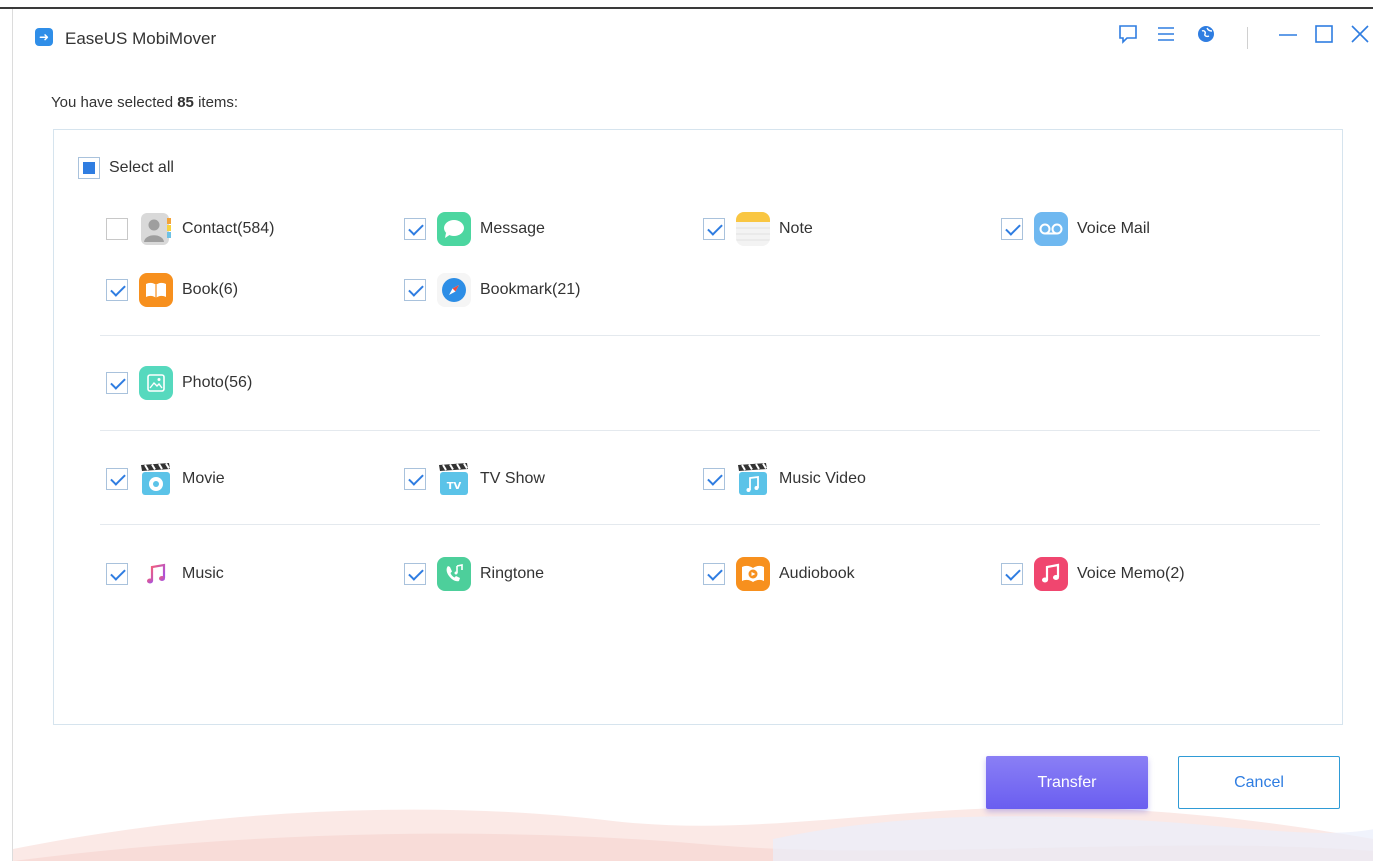 The height and width of the screenshot is (861, 1373). I want to click on maximize-icon, so click(1324, 38).